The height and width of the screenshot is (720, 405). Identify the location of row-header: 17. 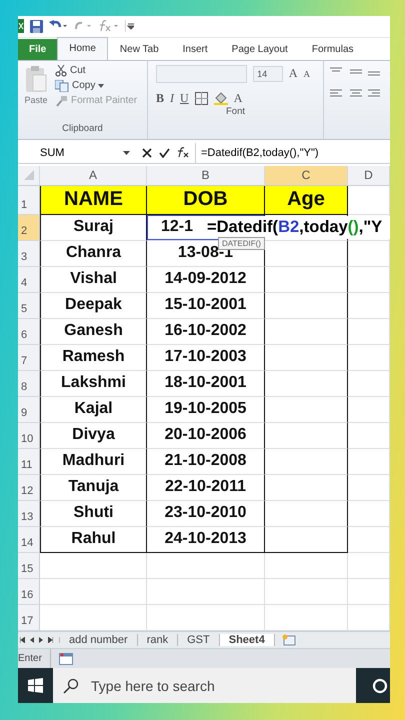
(29, 617).